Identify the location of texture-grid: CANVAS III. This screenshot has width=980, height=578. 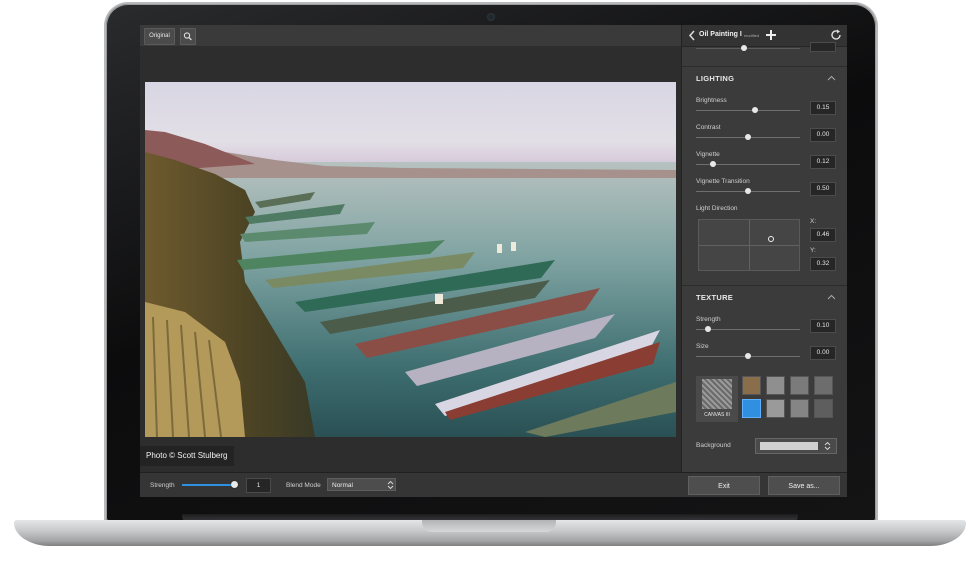
(766, 399).